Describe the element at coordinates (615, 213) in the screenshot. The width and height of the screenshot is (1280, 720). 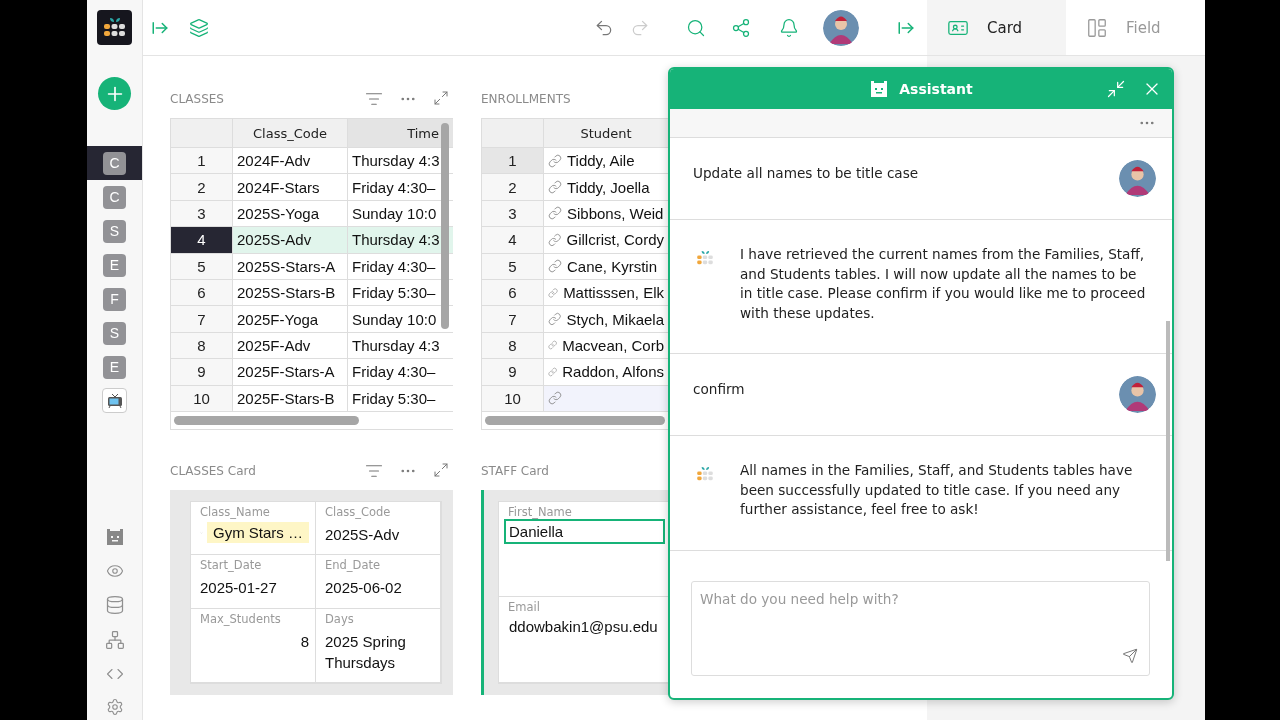
I see `student-name: Sibbons, Weid` at that location.